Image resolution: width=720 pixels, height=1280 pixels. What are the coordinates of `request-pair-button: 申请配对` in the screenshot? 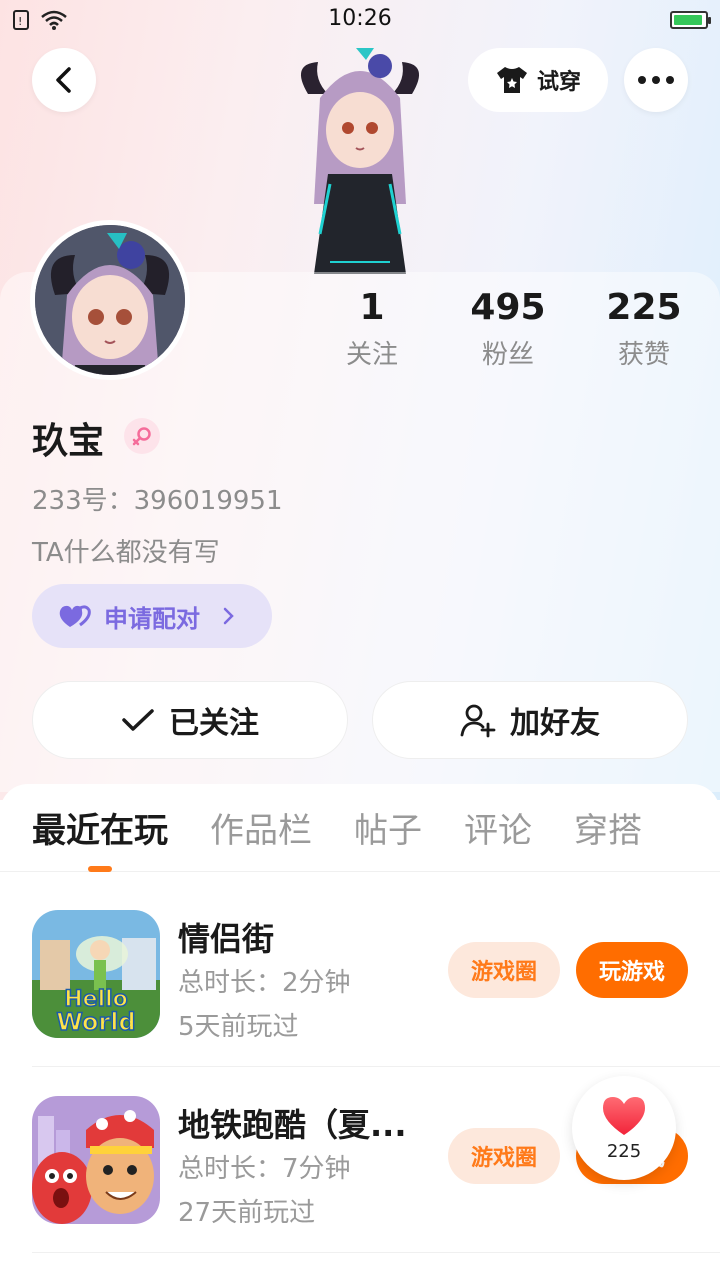 It's located at (152, 616).